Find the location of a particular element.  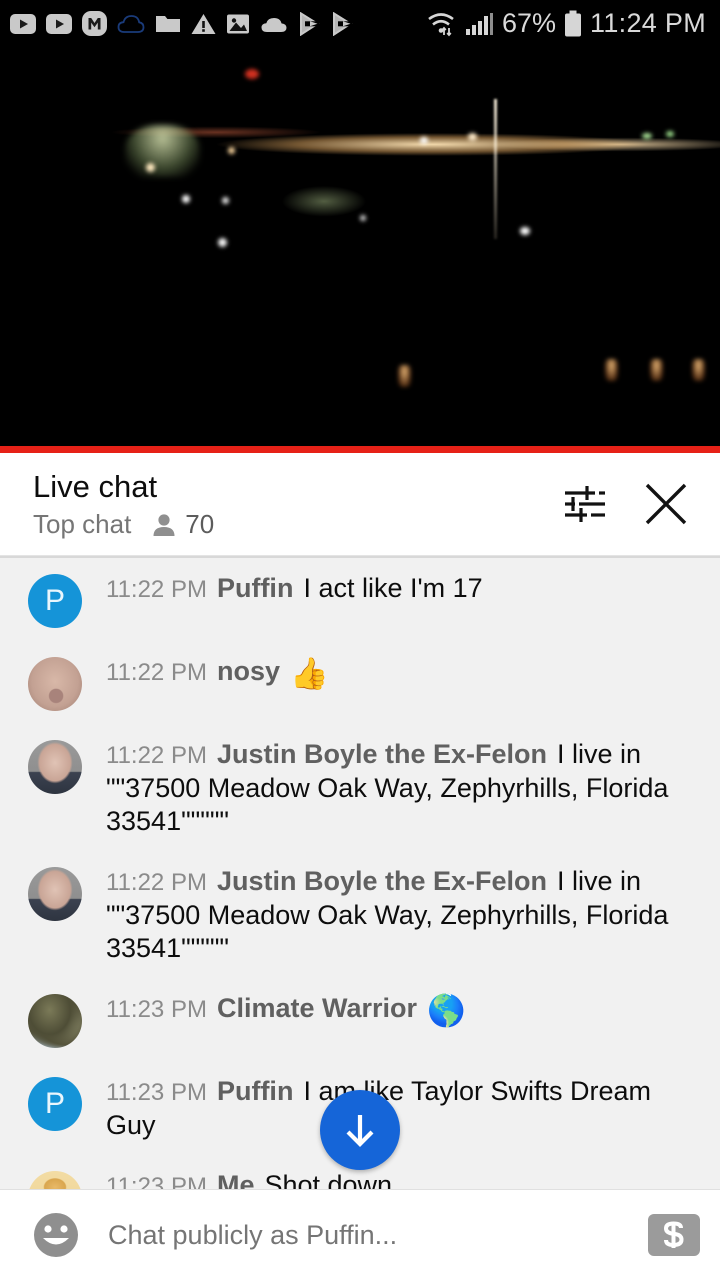

close-chat-button is located at coordinates (666, 504).